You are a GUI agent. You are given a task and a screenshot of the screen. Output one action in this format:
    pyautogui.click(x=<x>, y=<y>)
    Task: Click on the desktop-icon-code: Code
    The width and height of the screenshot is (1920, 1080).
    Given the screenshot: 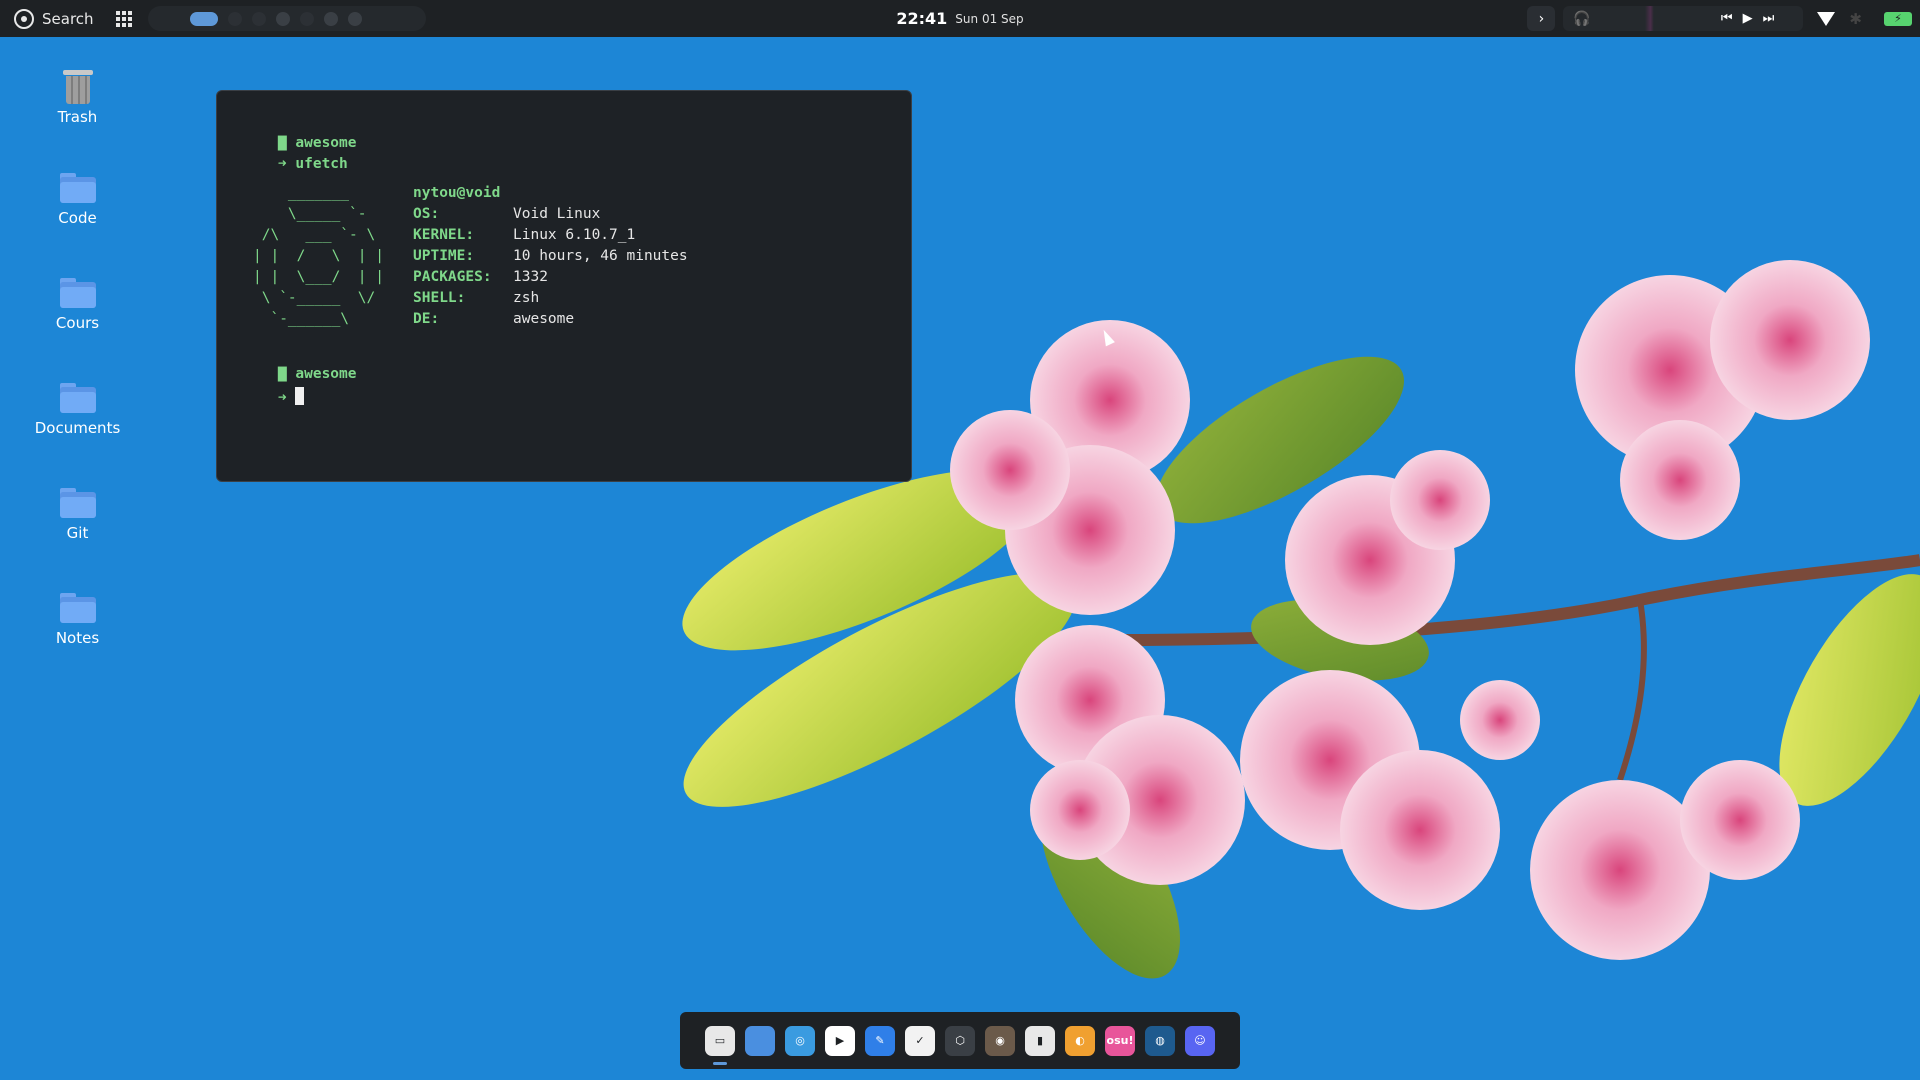 What is the action you would take?
    pyautogui.click(x=77, y=200)
    